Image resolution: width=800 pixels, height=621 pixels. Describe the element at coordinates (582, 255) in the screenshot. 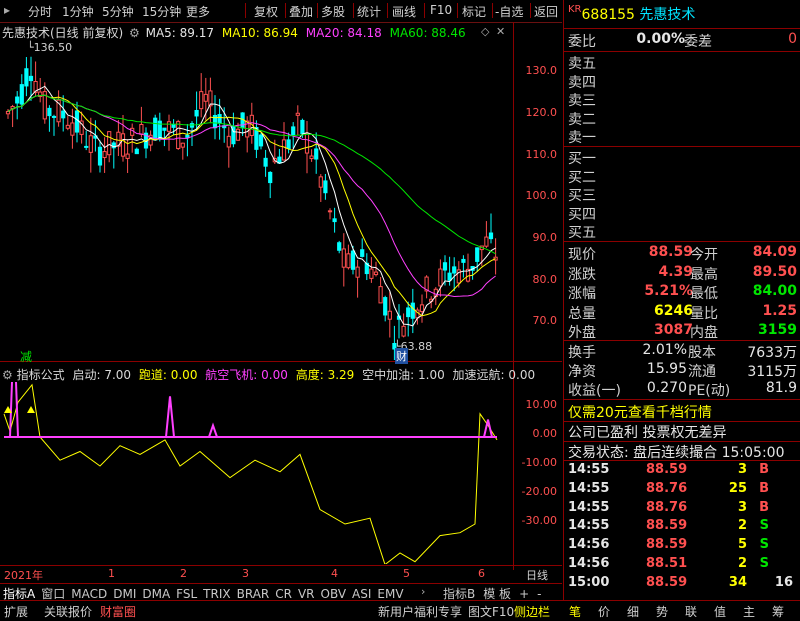

I see `stat-label: 现价` at that location.